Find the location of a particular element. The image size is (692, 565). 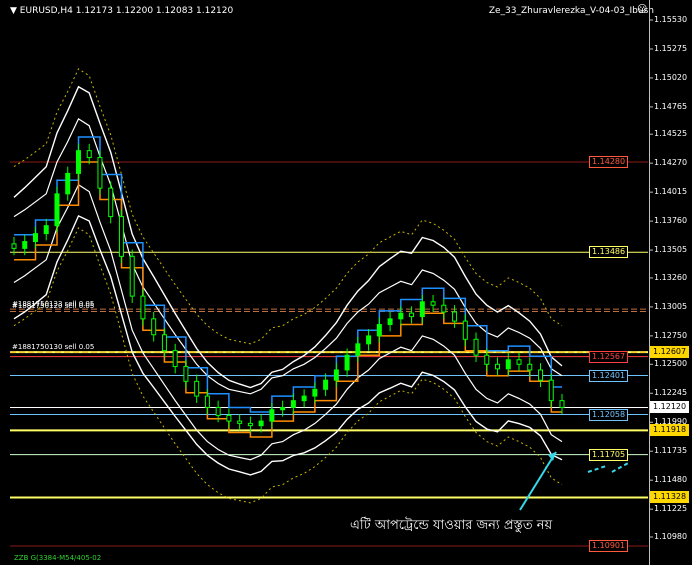

smiley-icon: ☺ is located at coordinates (642, 9).